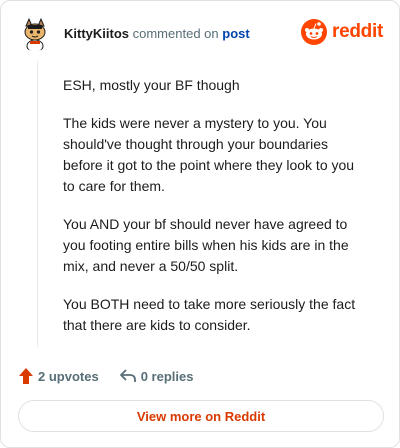 This screenshot has width=400, height=448. I want to click on upvote-arrow-icon, so click(26, 376).